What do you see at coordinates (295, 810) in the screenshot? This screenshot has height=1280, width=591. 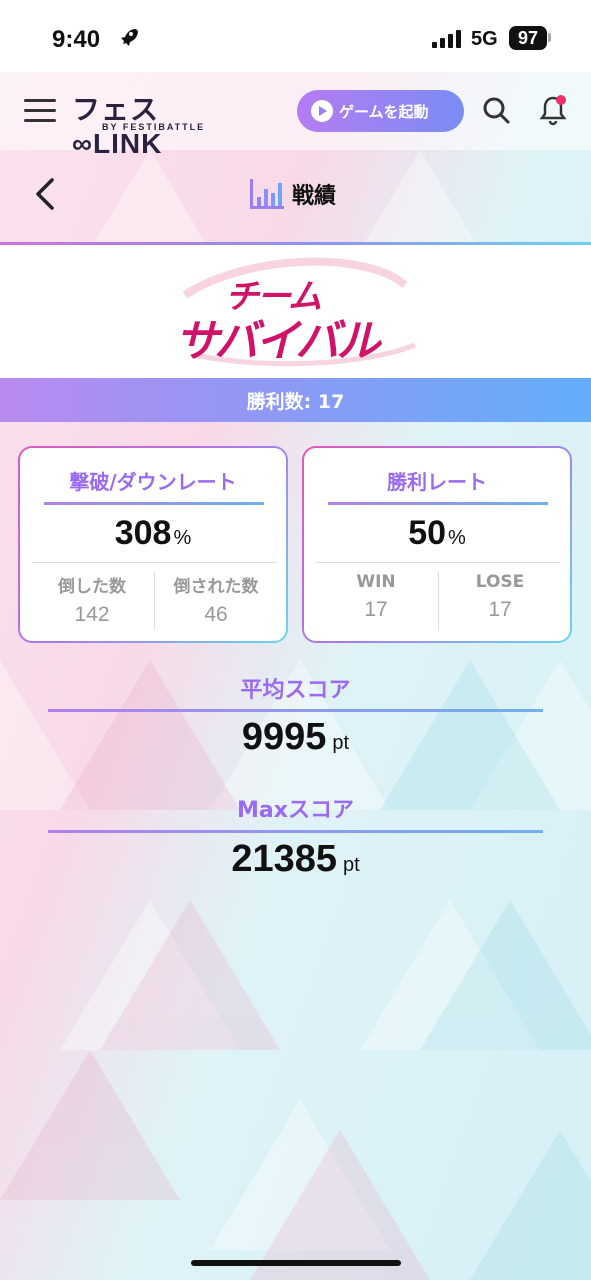 I see `max-score-label: Maxスコア` at bounding box center [295, 810].